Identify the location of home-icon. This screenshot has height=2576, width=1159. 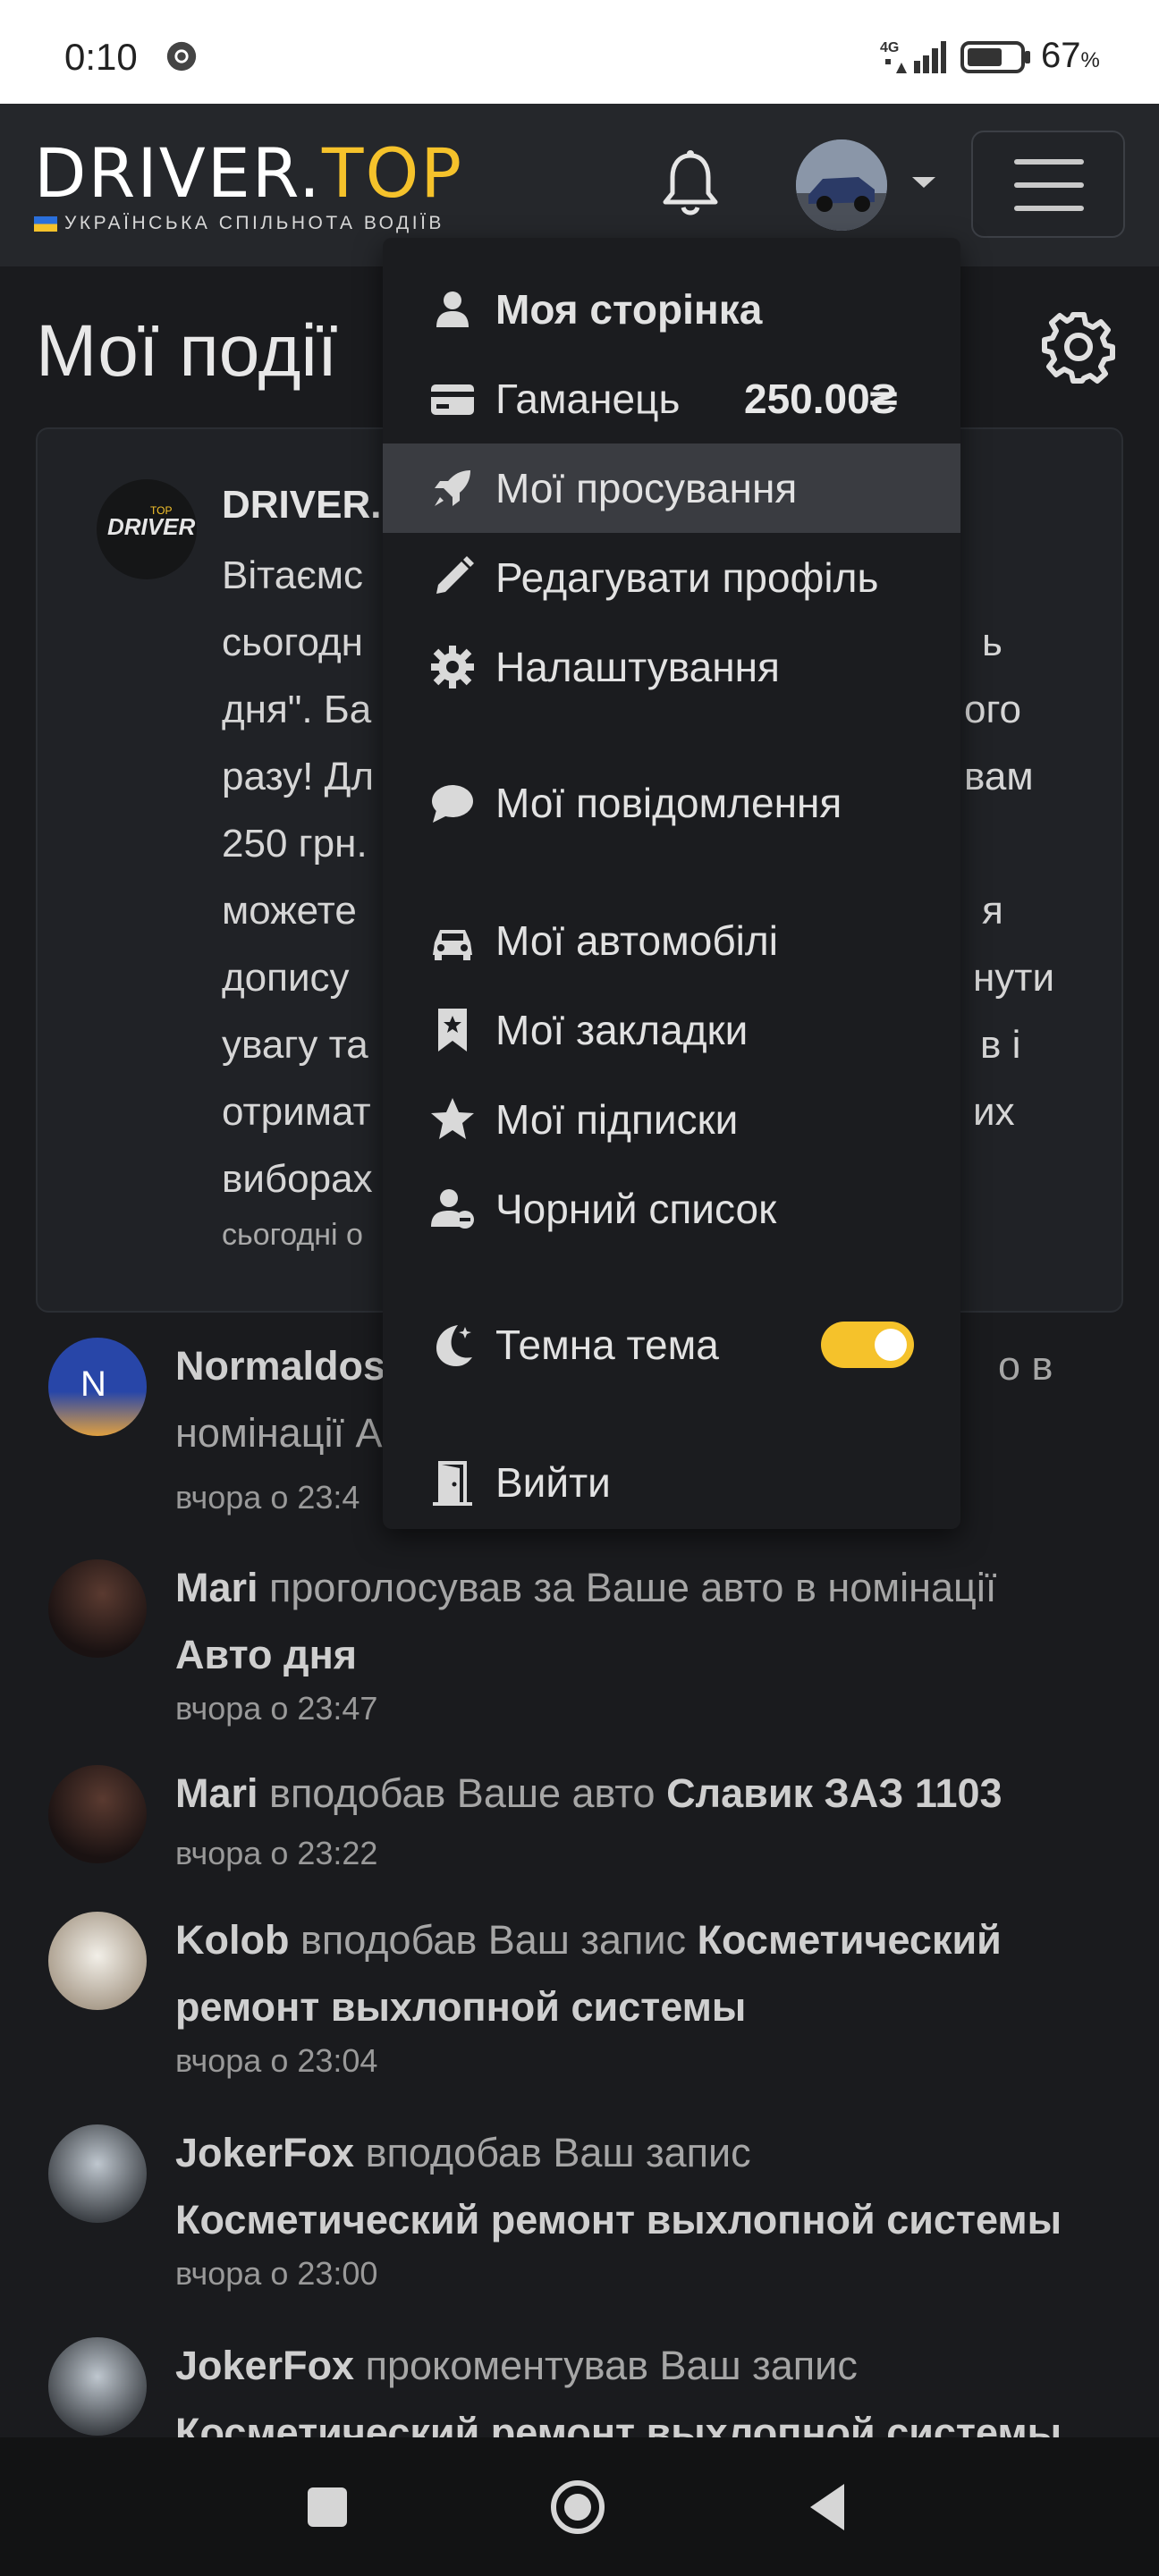
(577, 2507).